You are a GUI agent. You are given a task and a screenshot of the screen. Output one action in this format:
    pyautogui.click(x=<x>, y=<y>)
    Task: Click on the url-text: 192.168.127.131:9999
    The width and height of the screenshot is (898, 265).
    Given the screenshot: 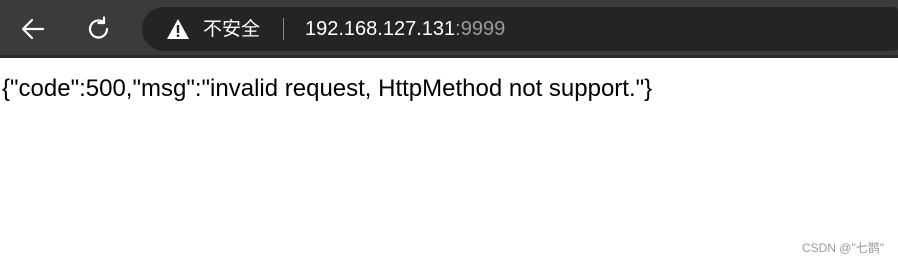 What is the action you would take?
    pyautogui.click(x=405, y=29)
    